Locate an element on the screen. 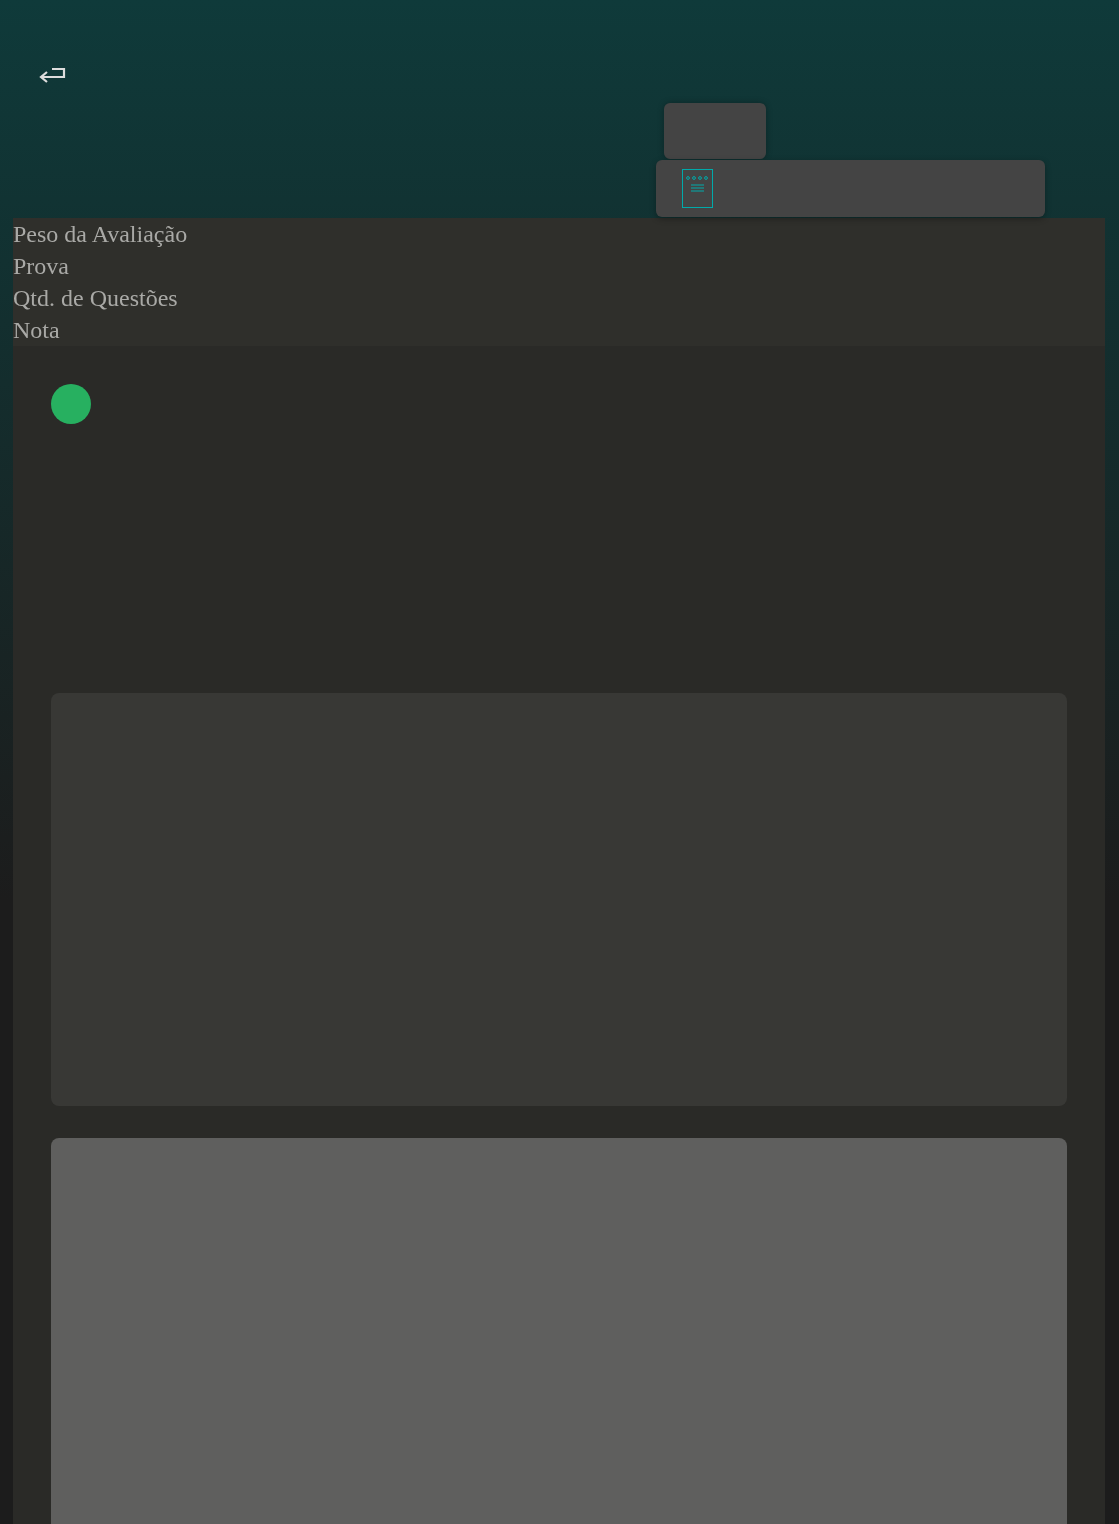 This screenshot has height=1524, width=1119. field-label: Nota is located at coordinates (36, 330).